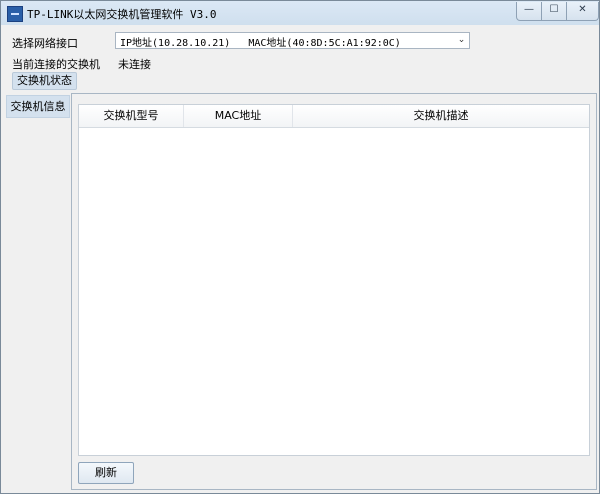 Image resolution: width=600 pixels, height=494 pixels. Describe the element at coordinates (582, 11) in the screenshot. I see `close-button: ✕` at that location.